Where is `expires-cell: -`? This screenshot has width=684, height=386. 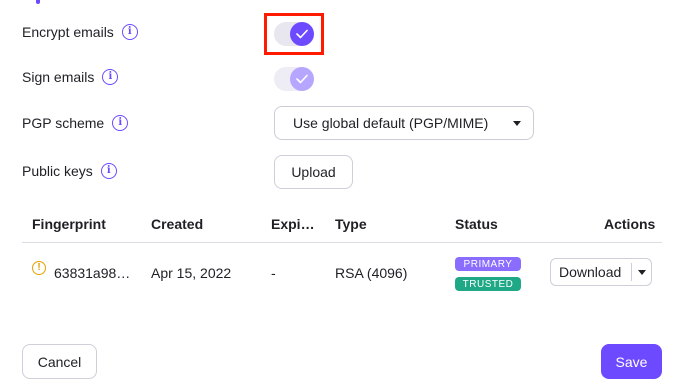
expires-cell: - is located at coordinates (273, 273).